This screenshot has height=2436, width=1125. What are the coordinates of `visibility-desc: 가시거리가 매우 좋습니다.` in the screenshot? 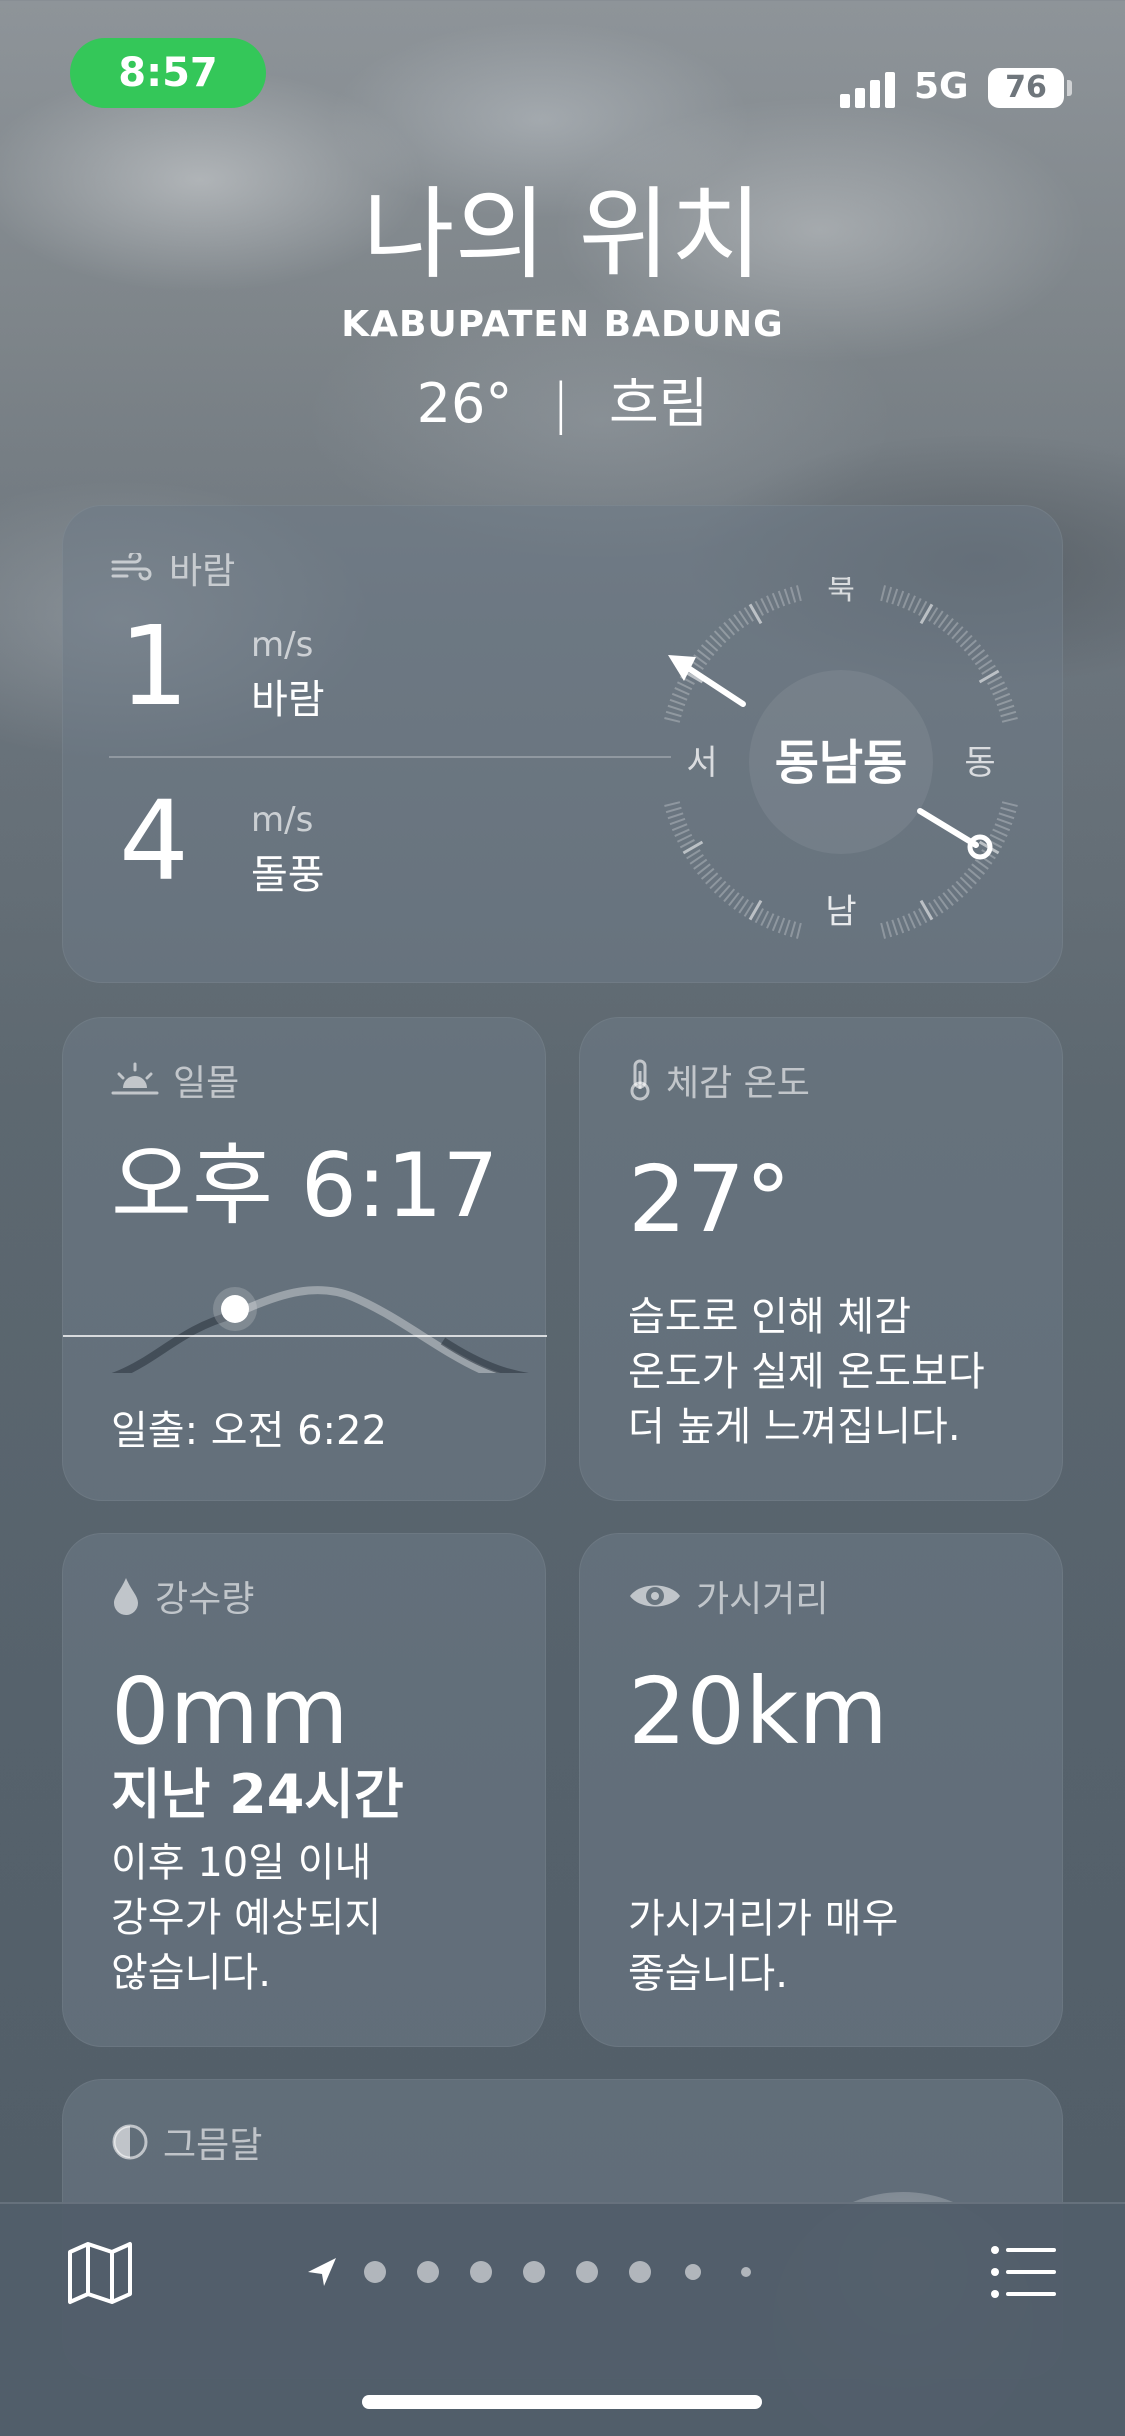 It's located at (763, 1947).